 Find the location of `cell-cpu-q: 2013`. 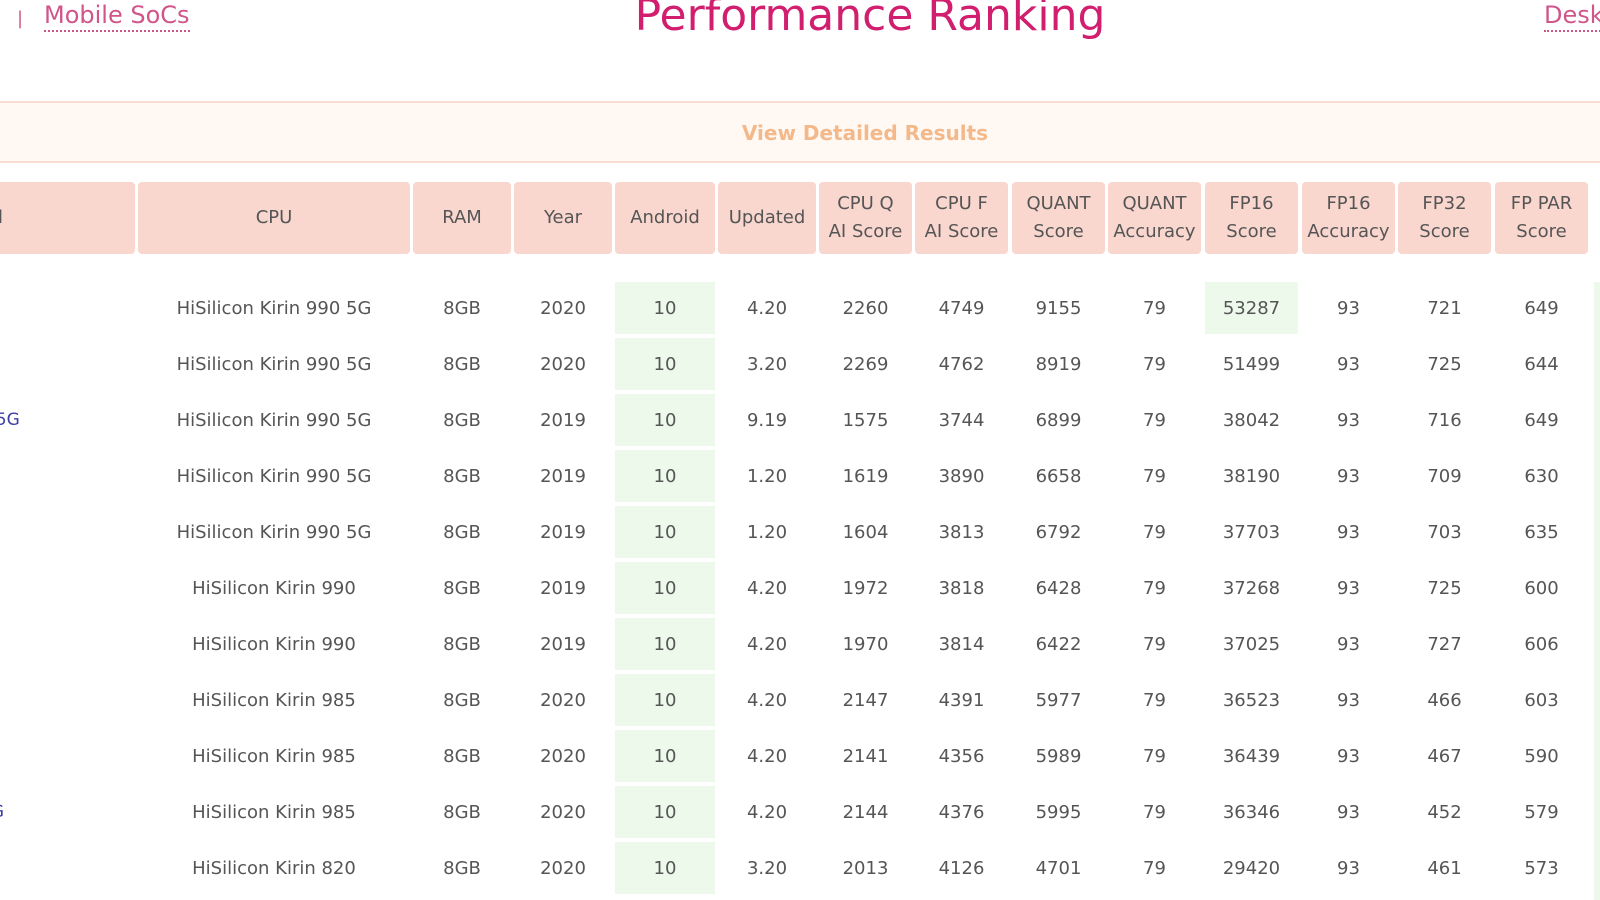

cell-cpu-q: 2013 is located at coordinates (865, 868).